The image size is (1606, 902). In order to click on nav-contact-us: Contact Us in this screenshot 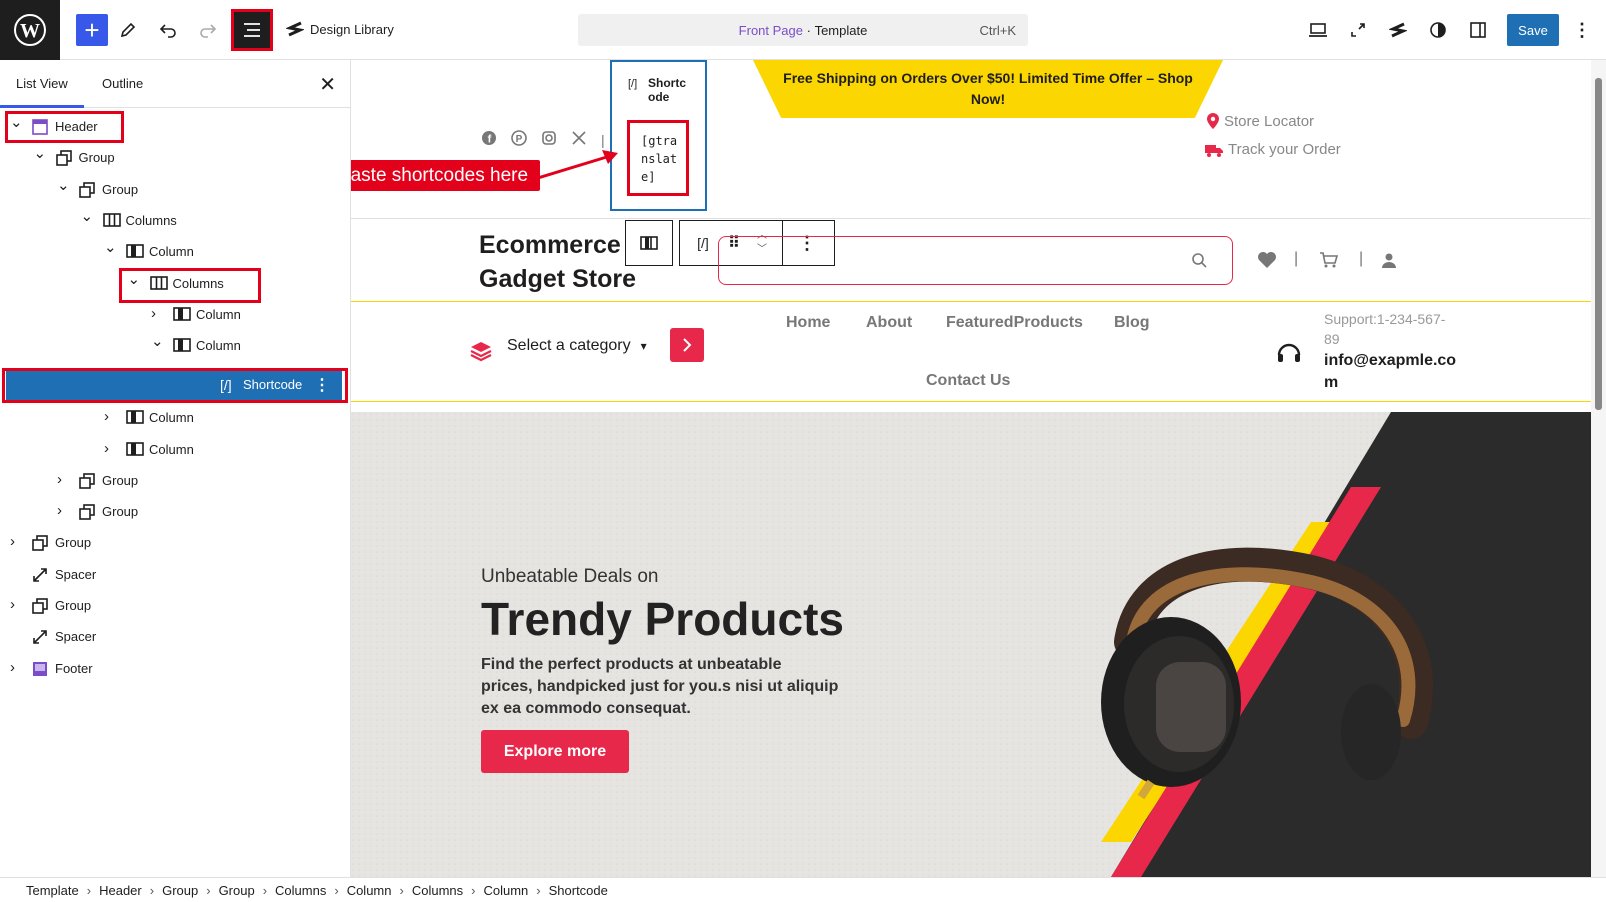, I will do `click(968, 381)`.